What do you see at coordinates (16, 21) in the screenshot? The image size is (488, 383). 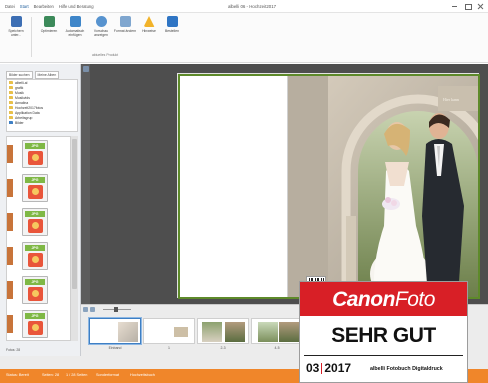 I see `save-icon` at bounding box center [16, 21].